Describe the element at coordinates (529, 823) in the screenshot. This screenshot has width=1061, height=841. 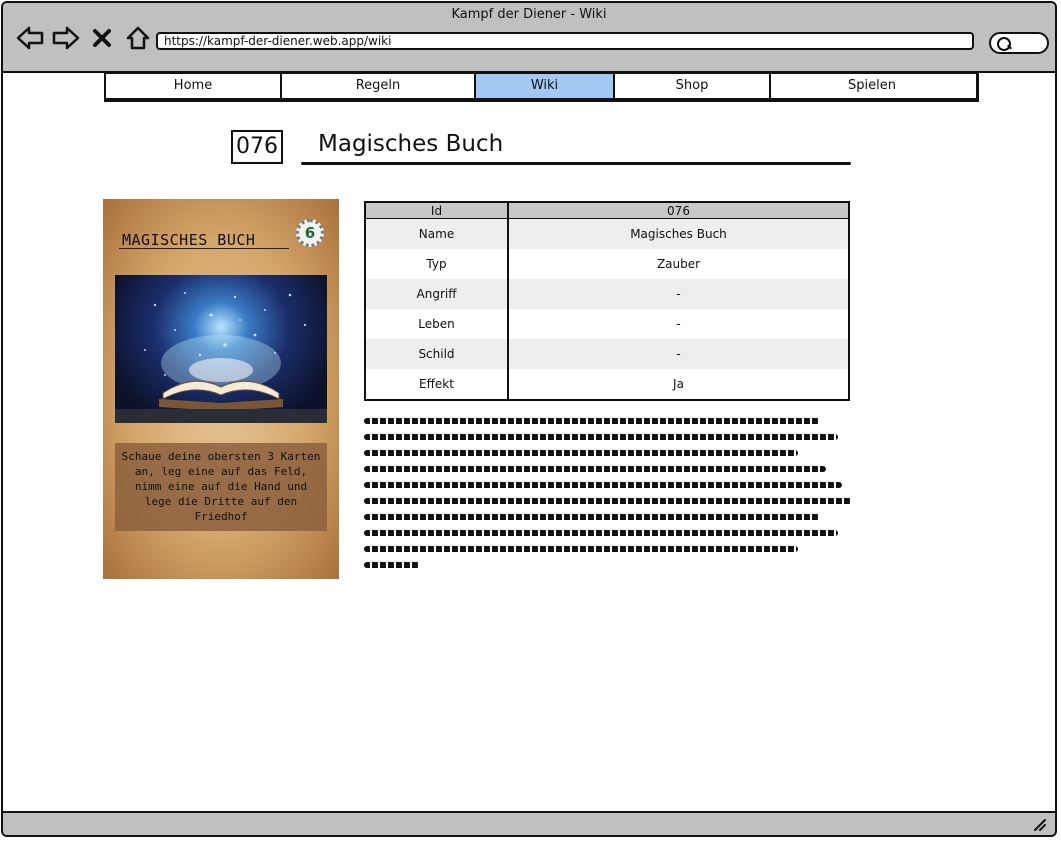
I see `status-bar` at that location.